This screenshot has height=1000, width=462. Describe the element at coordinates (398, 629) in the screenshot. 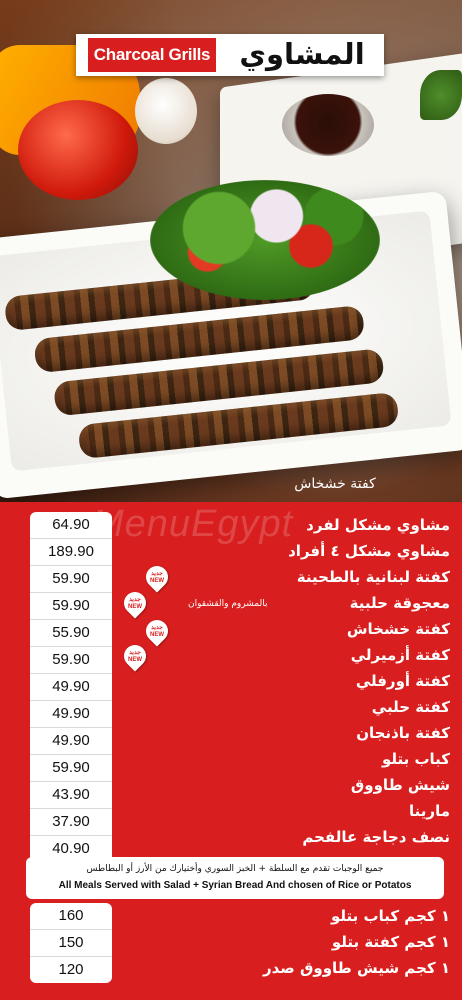

I see `menu-item-name: كفتة خشخاش` at that location.